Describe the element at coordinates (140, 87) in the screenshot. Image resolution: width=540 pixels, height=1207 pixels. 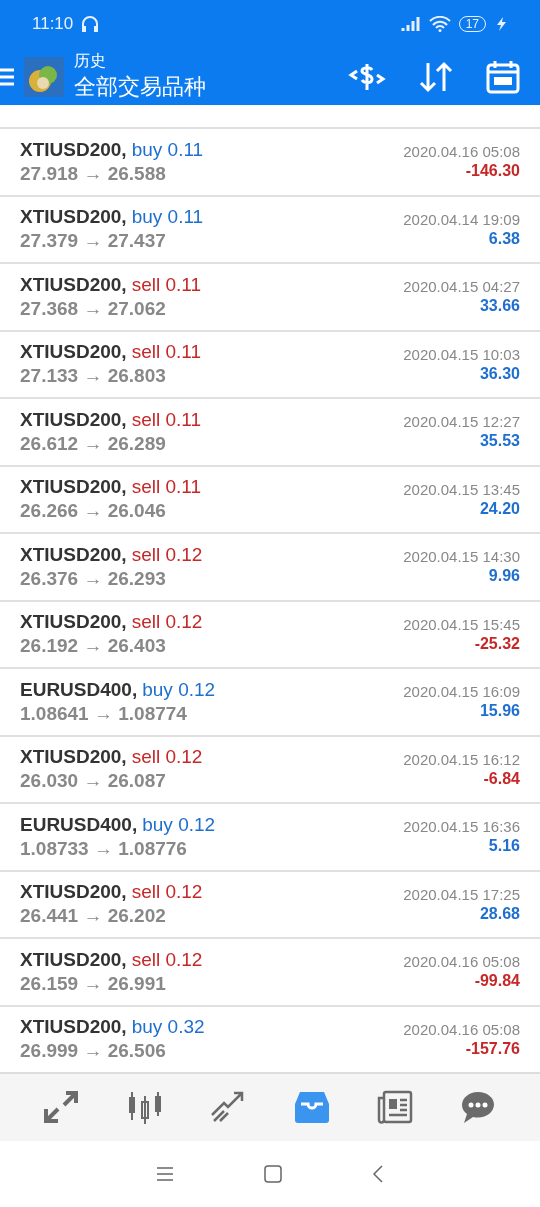
I see `screen-title: 全部交易品种` at that location.